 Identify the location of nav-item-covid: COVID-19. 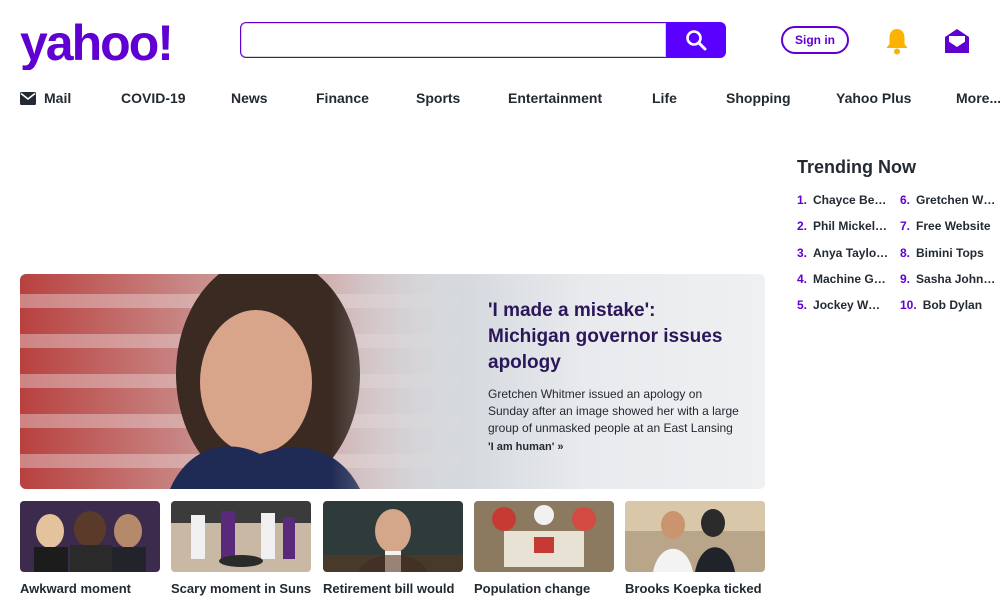
(153, 98).